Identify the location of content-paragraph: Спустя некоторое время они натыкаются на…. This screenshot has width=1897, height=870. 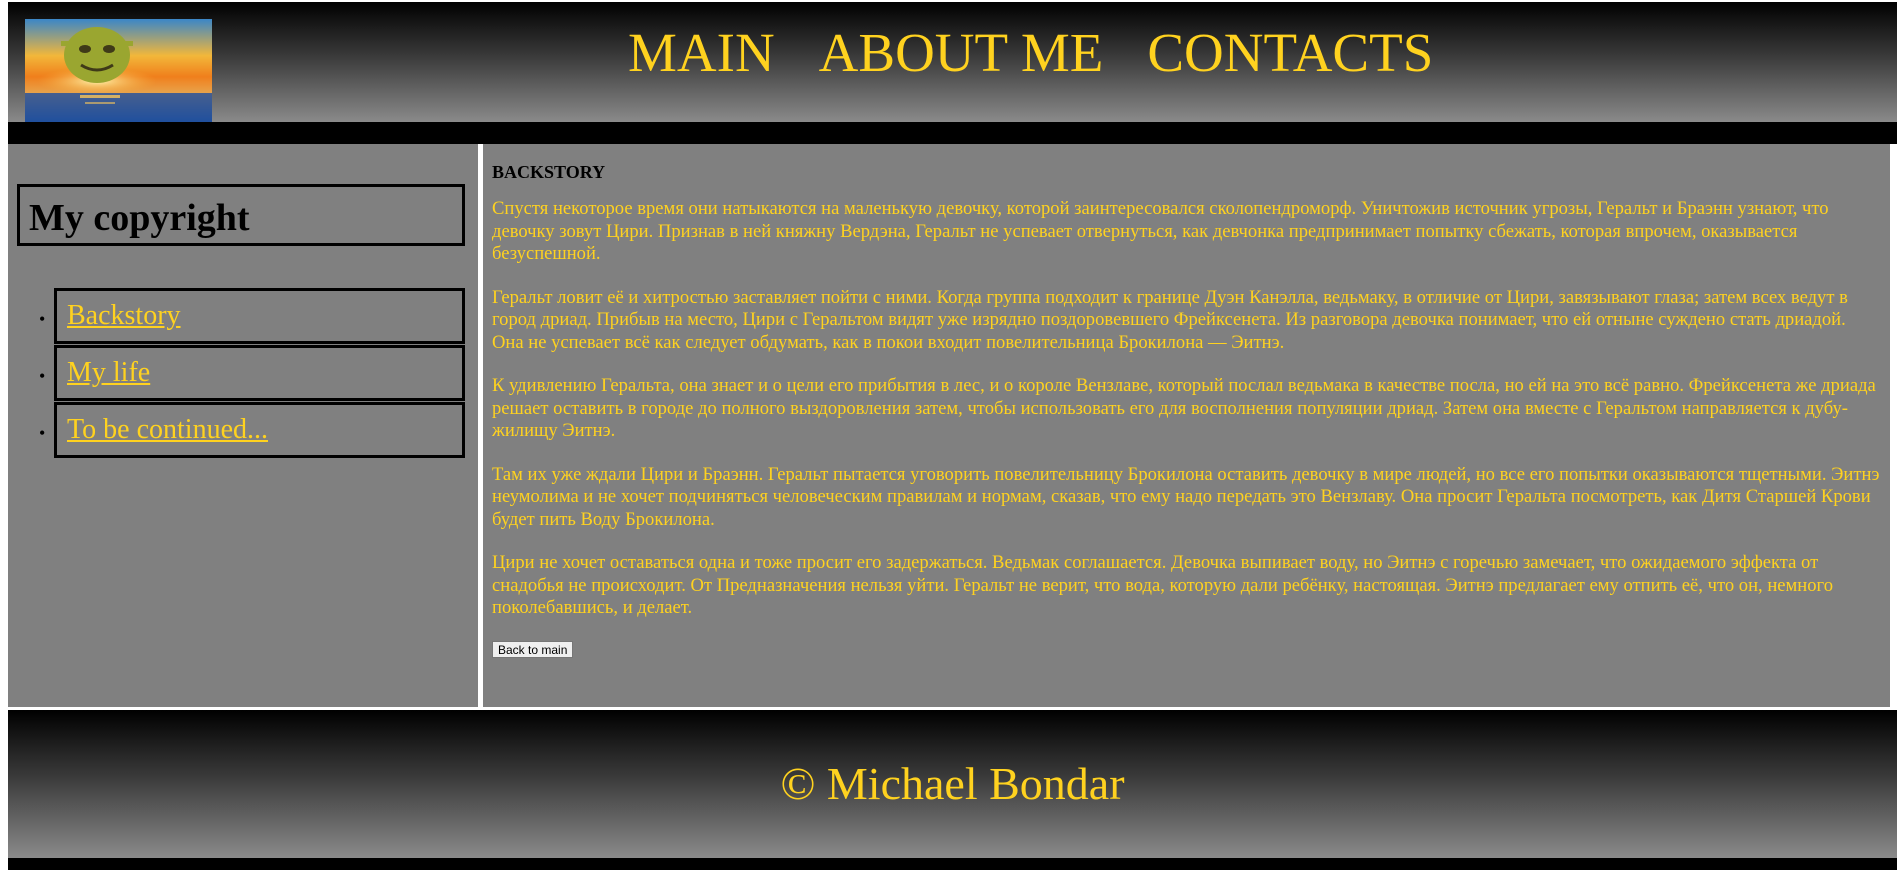
(1160, 231).